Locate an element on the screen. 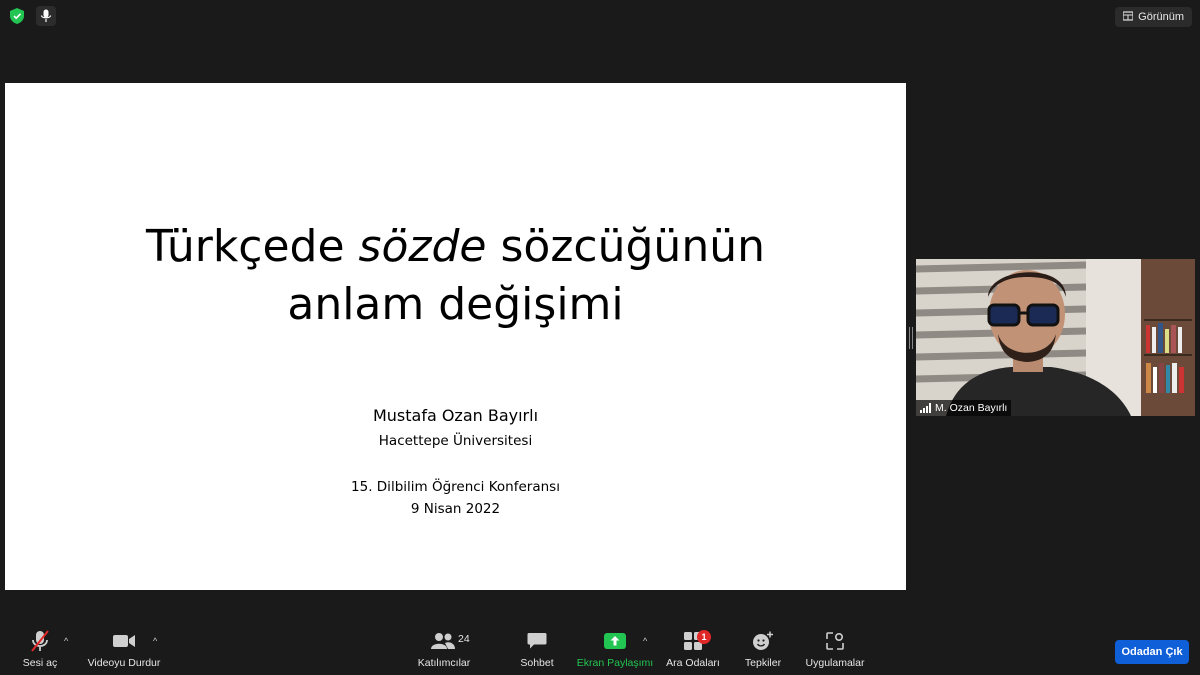  grid-view-icon is located at coordinates (1128, 17).